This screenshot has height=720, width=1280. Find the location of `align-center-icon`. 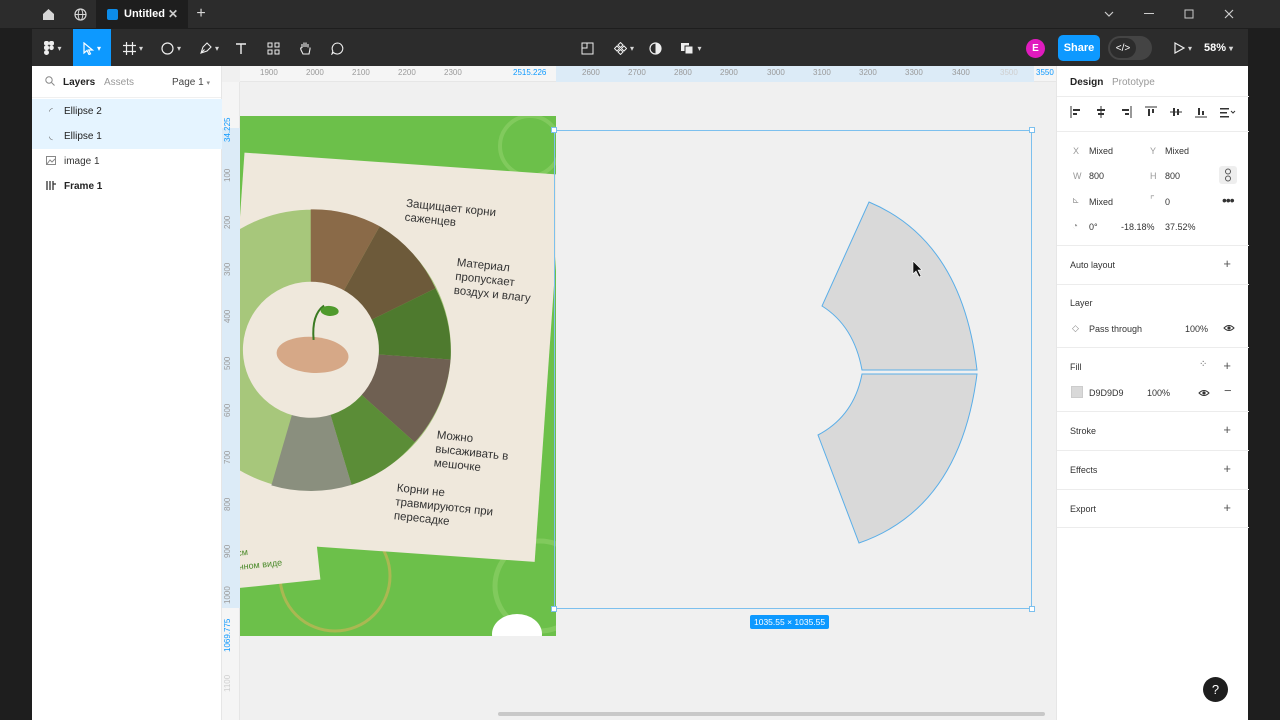

align-center-icon is located at coordinates (1101, 112).